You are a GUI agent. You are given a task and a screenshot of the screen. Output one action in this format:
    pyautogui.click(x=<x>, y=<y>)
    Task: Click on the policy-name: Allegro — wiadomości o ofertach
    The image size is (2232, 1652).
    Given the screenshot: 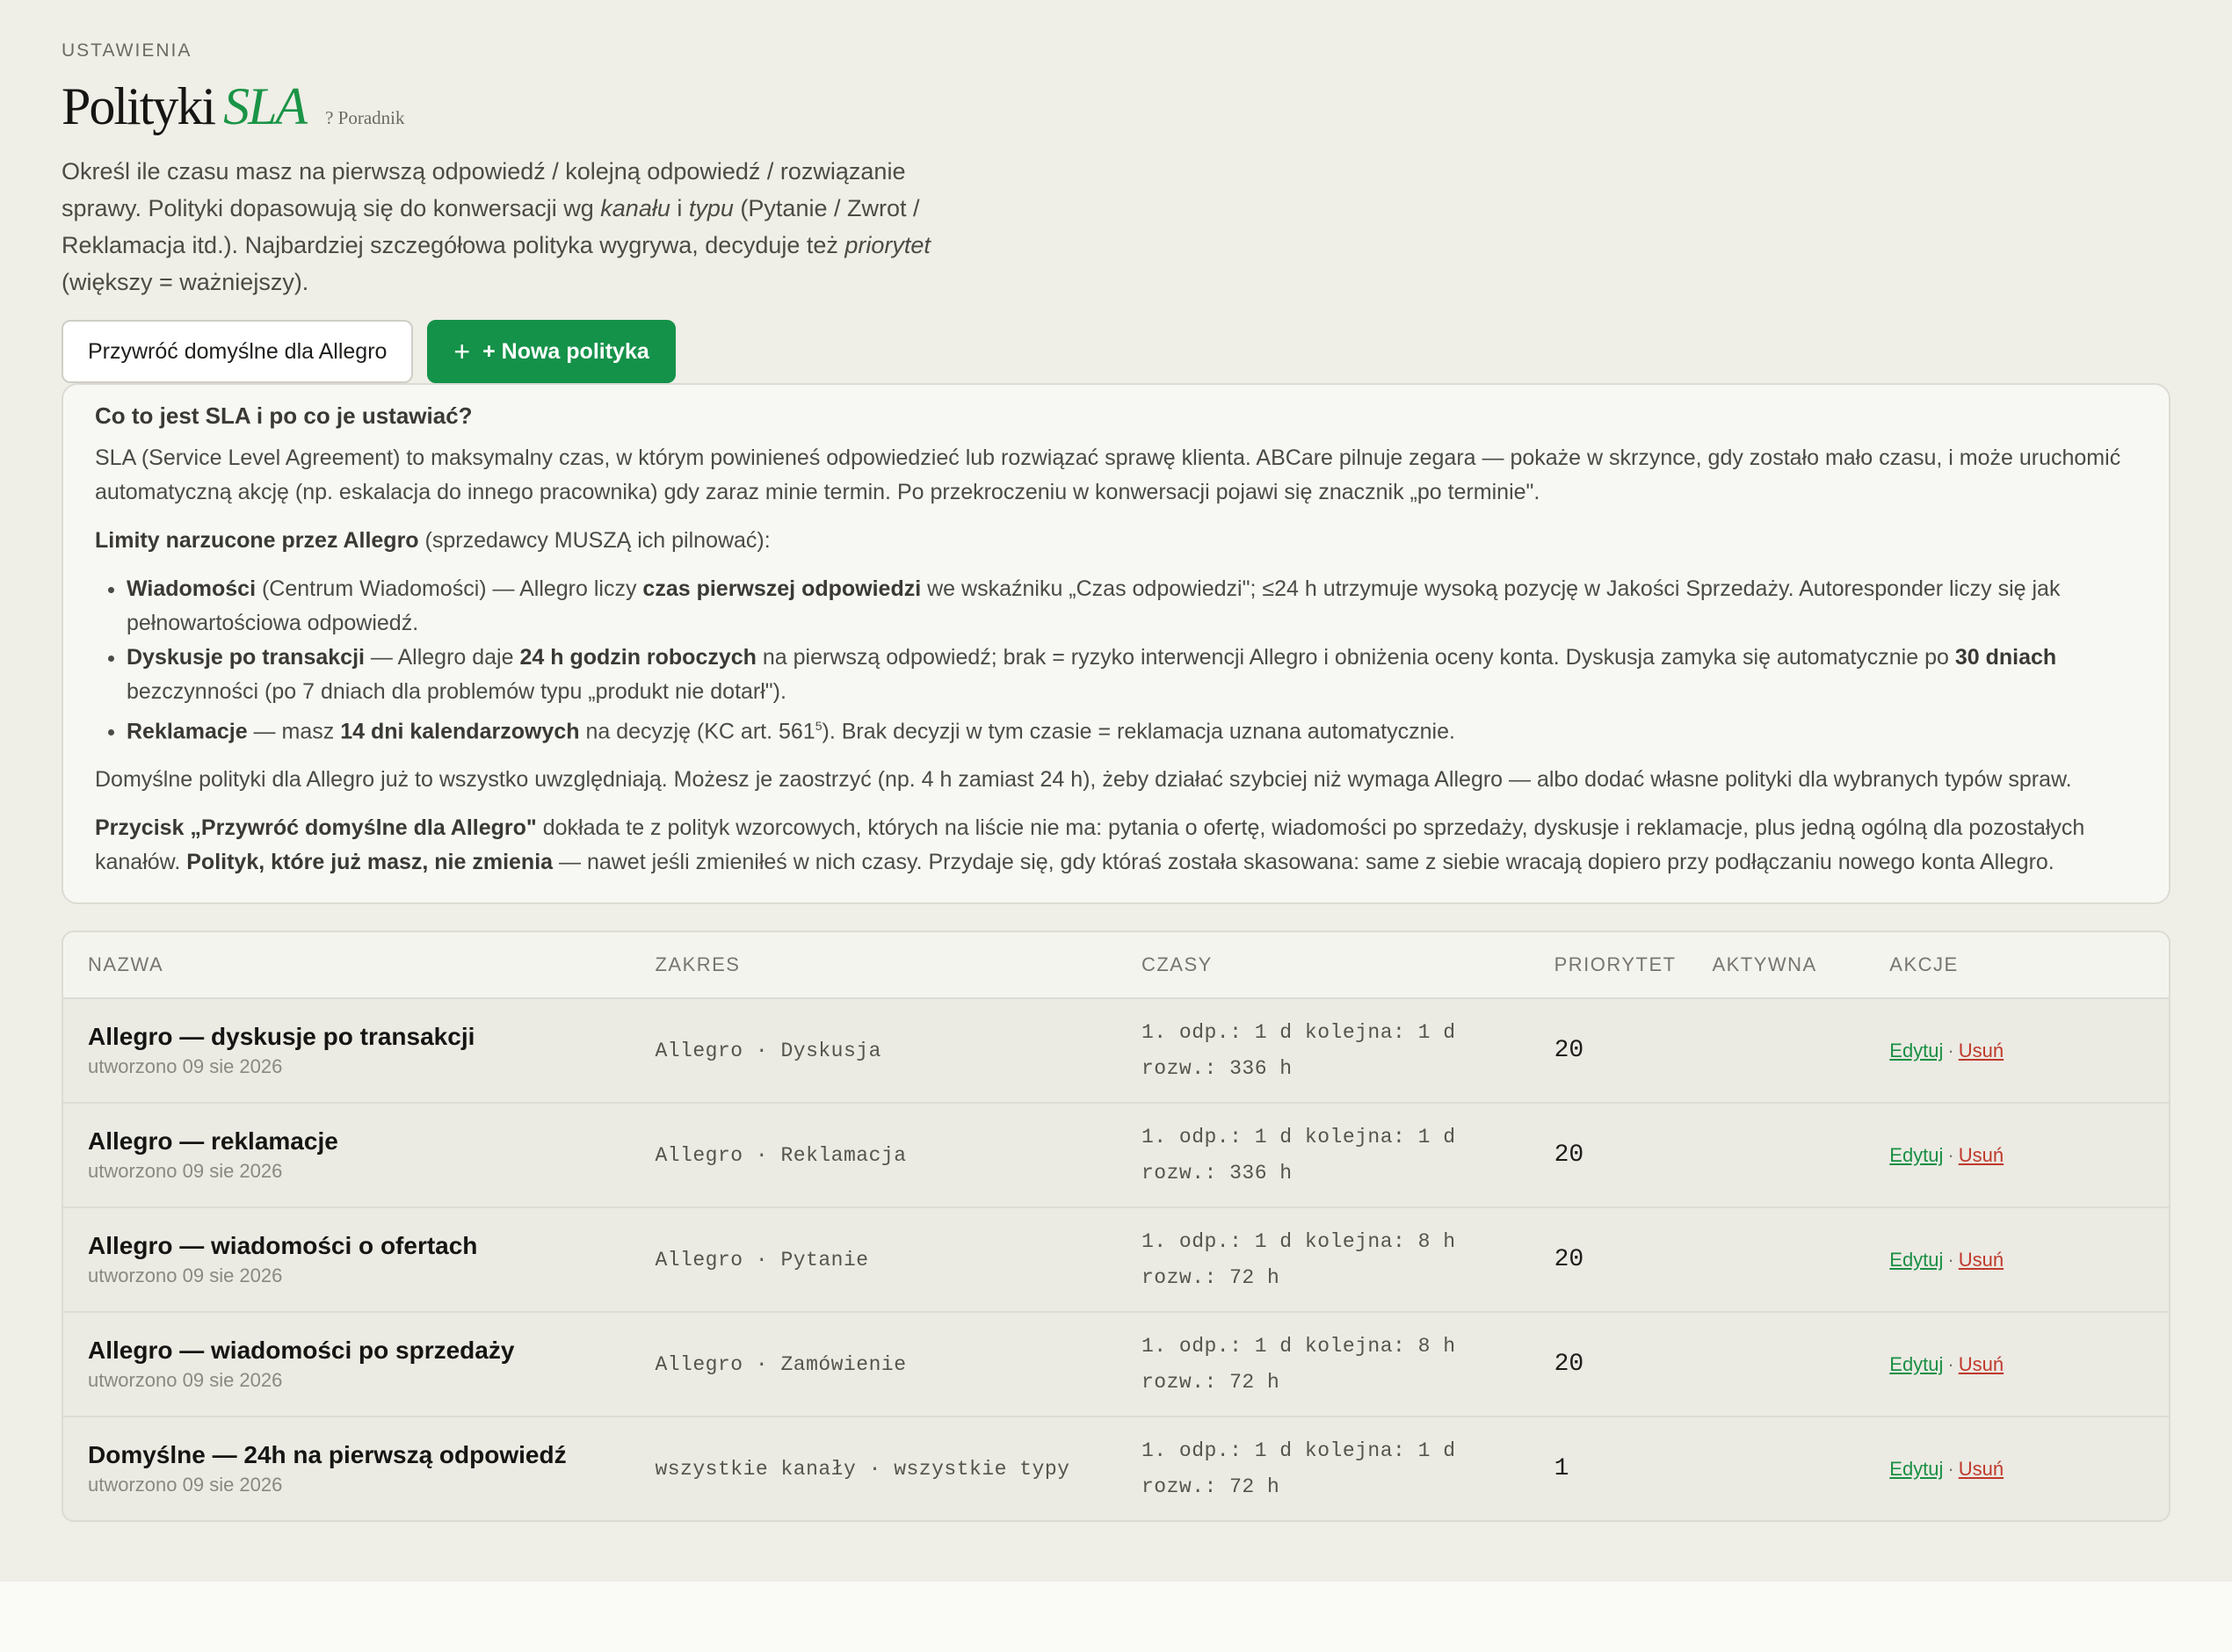 What is the action you would take?
    pyautogui.click(x=283, y=1245)
    